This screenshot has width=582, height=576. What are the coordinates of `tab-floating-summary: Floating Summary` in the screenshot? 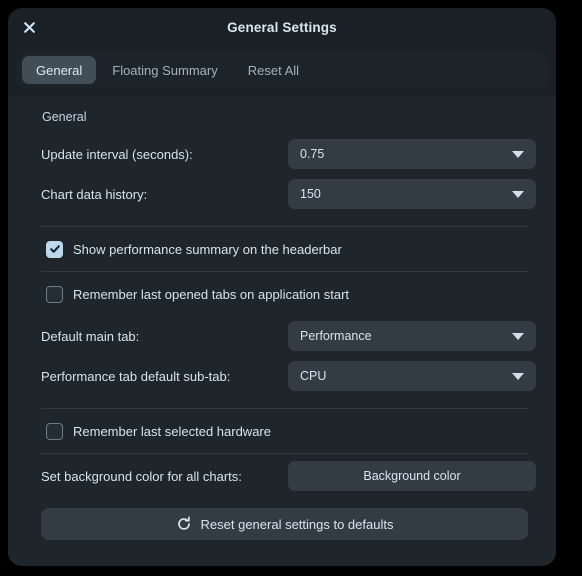 It's located at (164, 70).